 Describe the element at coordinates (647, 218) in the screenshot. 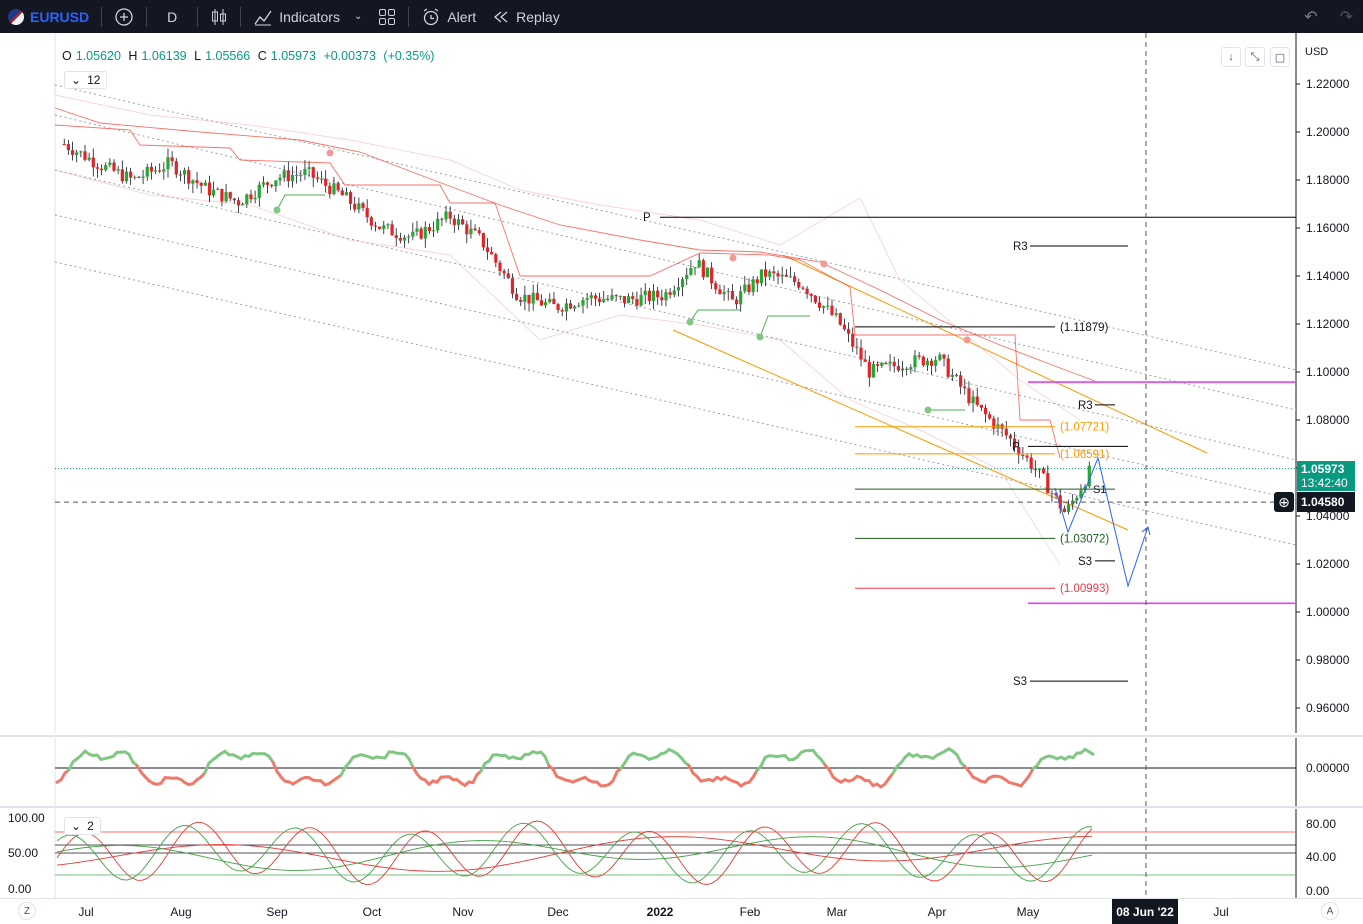

I see `level-label-pivot_p_top: P` at that location.